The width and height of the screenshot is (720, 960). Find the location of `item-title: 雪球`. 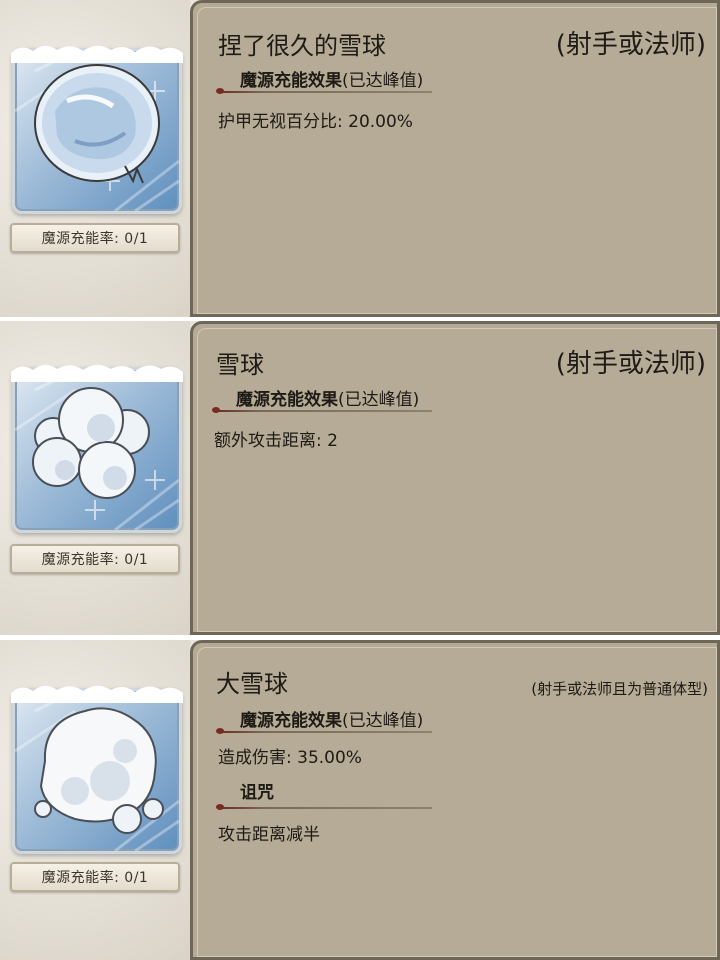

item-title: 雪球 is located at coordinates (240, 365).